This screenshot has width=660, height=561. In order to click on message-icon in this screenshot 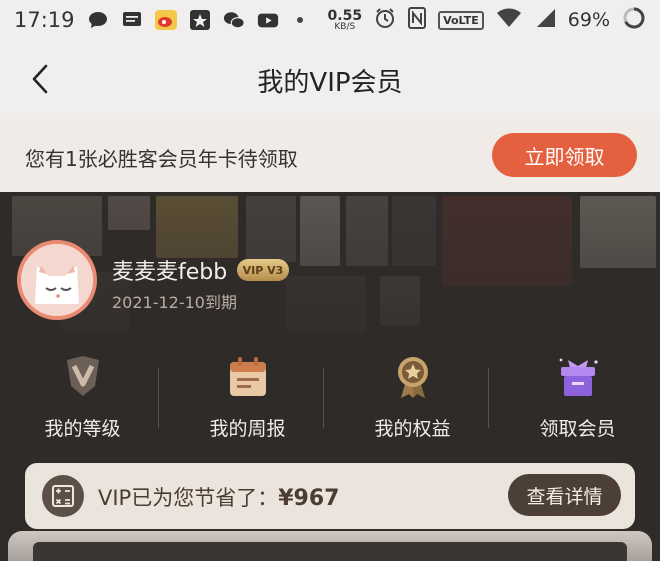, I will do `click(132, 20)`.